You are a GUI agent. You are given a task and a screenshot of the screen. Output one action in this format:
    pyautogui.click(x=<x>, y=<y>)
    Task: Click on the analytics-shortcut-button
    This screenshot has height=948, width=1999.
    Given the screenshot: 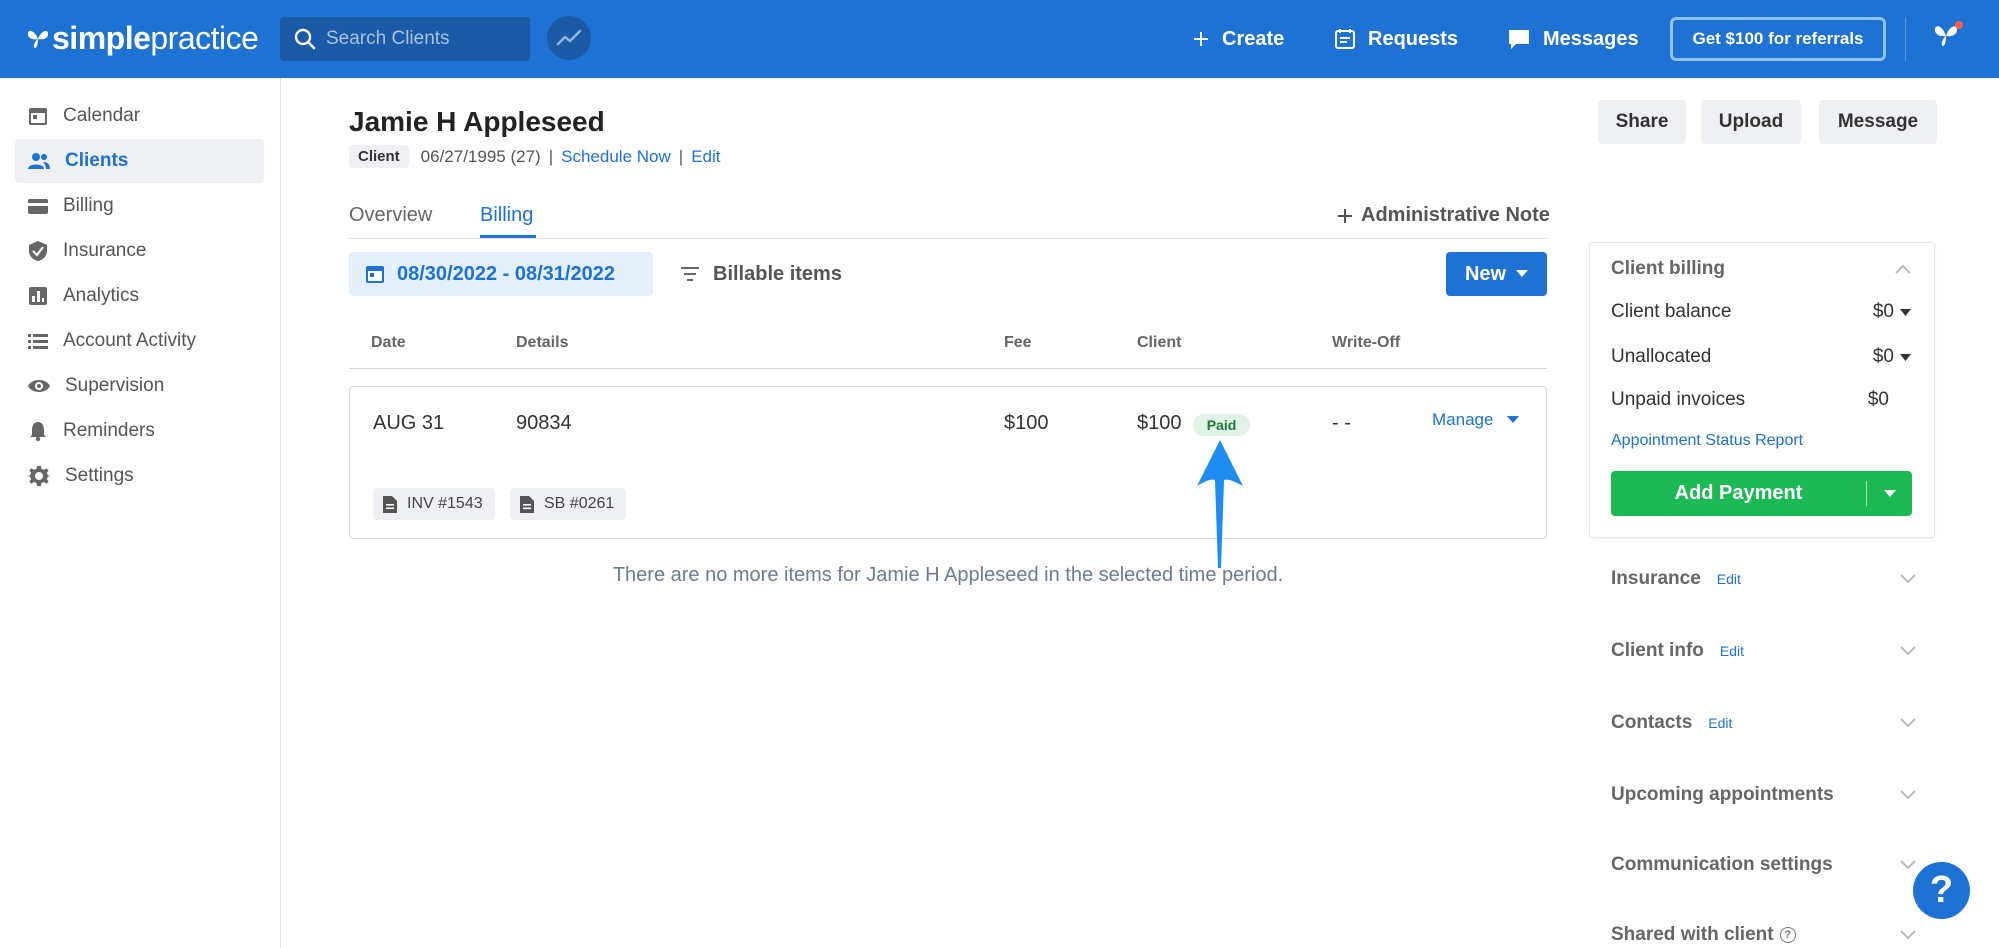 What is the action you would take?
    pyautogui.click(x=569, y=38)
    